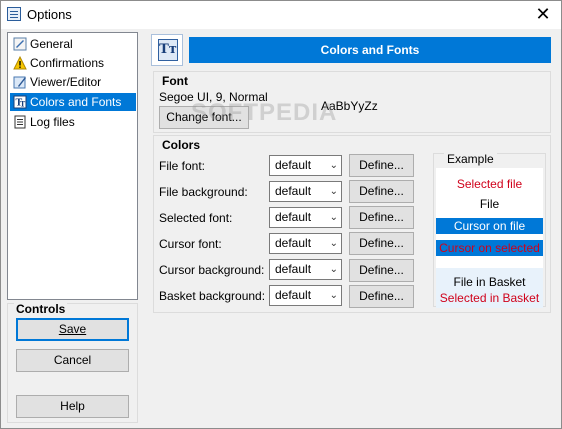 Image resolution: width=562 pixels, height=429 pixels. I want to click on basket-background-select: default ⌄, so click(305, 295).